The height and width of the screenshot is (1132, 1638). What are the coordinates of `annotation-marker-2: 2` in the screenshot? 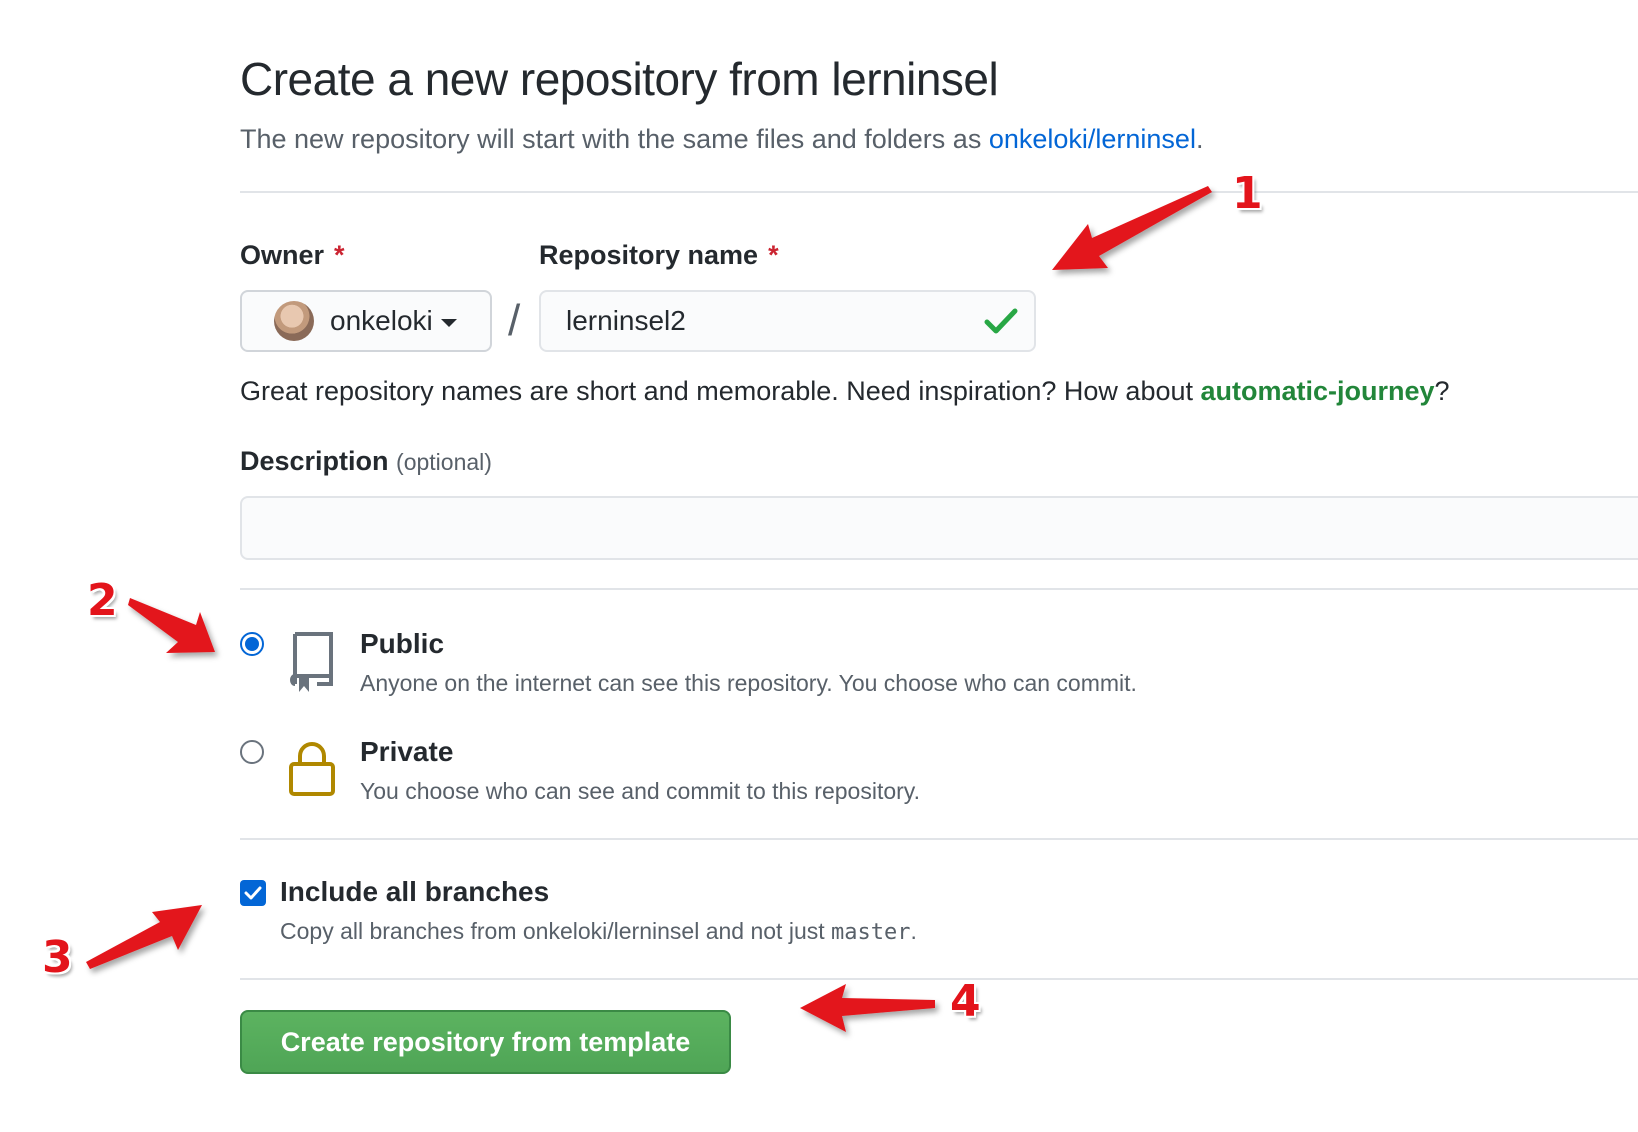 It's located at (102, 600).